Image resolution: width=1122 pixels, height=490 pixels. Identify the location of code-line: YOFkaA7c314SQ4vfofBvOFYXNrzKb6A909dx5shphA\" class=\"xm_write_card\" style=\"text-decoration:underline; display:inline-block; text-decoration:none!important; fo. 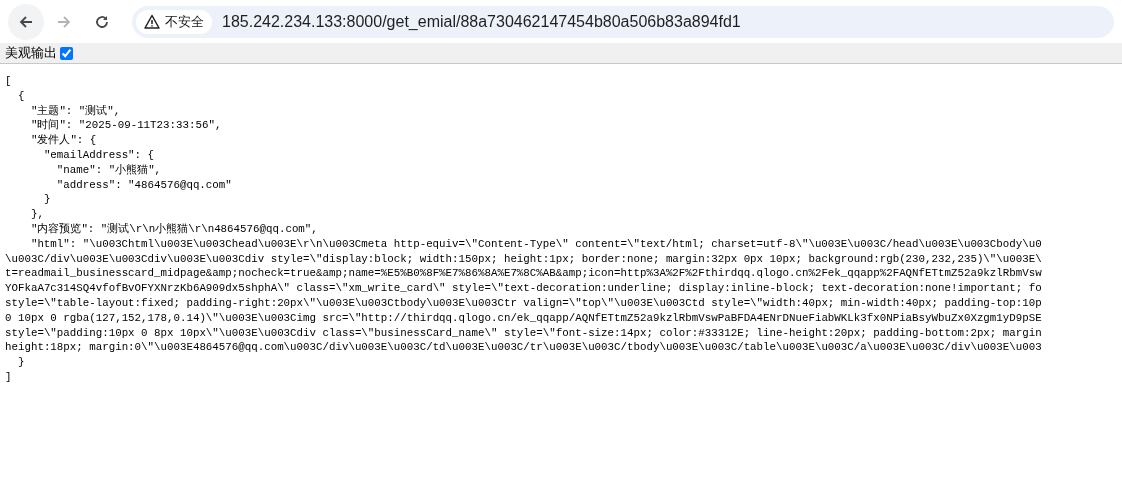
(523, 288).